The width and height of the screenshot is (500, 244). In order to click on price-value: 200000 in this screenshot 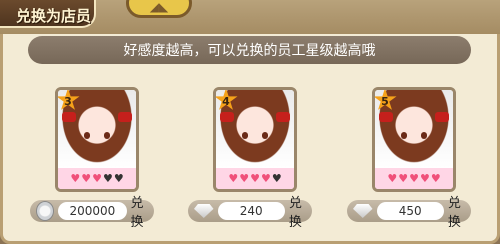, I will do `click(92, 211)`.